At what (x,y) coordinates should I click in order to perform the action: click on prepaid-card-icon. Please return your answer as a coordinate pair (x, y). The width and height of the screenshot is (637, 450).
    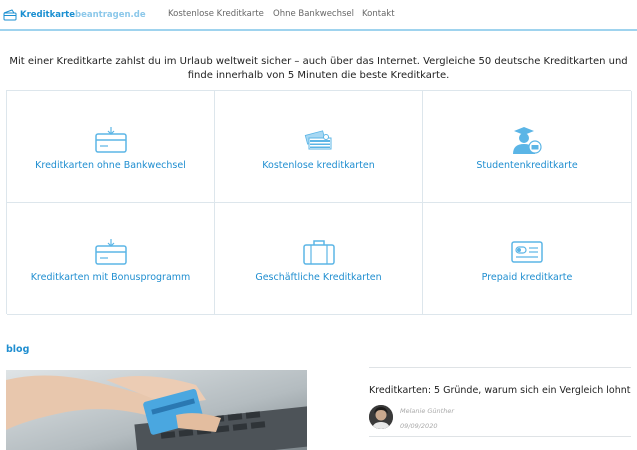
    Looking at the image, I should click on (527, 252).